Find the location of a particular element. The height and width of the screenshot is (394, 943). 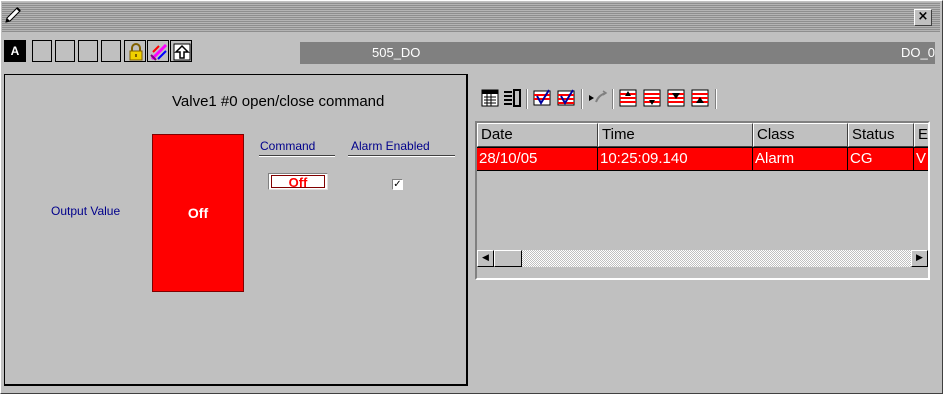

acknowledge-all-icon is located at coordinates (566, 98).